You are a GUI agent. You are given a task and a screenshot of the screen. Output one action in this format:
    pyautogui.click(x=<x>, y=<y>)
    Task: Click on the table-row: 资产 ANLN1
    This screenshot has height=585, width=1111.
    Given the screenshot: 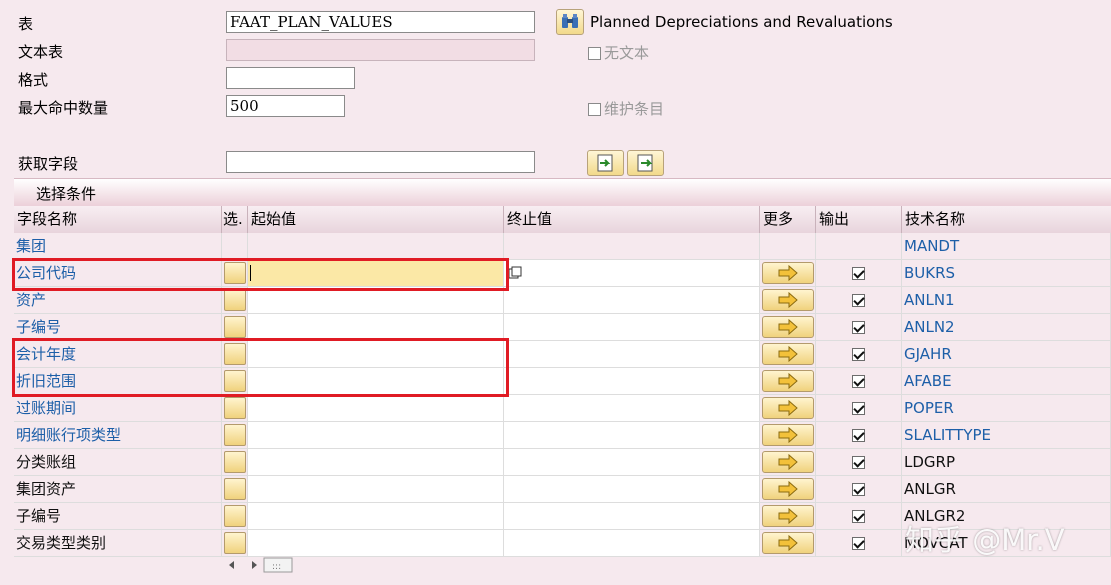 What is the action you would take?
    pyautogui.click(x=562, y=300)
    